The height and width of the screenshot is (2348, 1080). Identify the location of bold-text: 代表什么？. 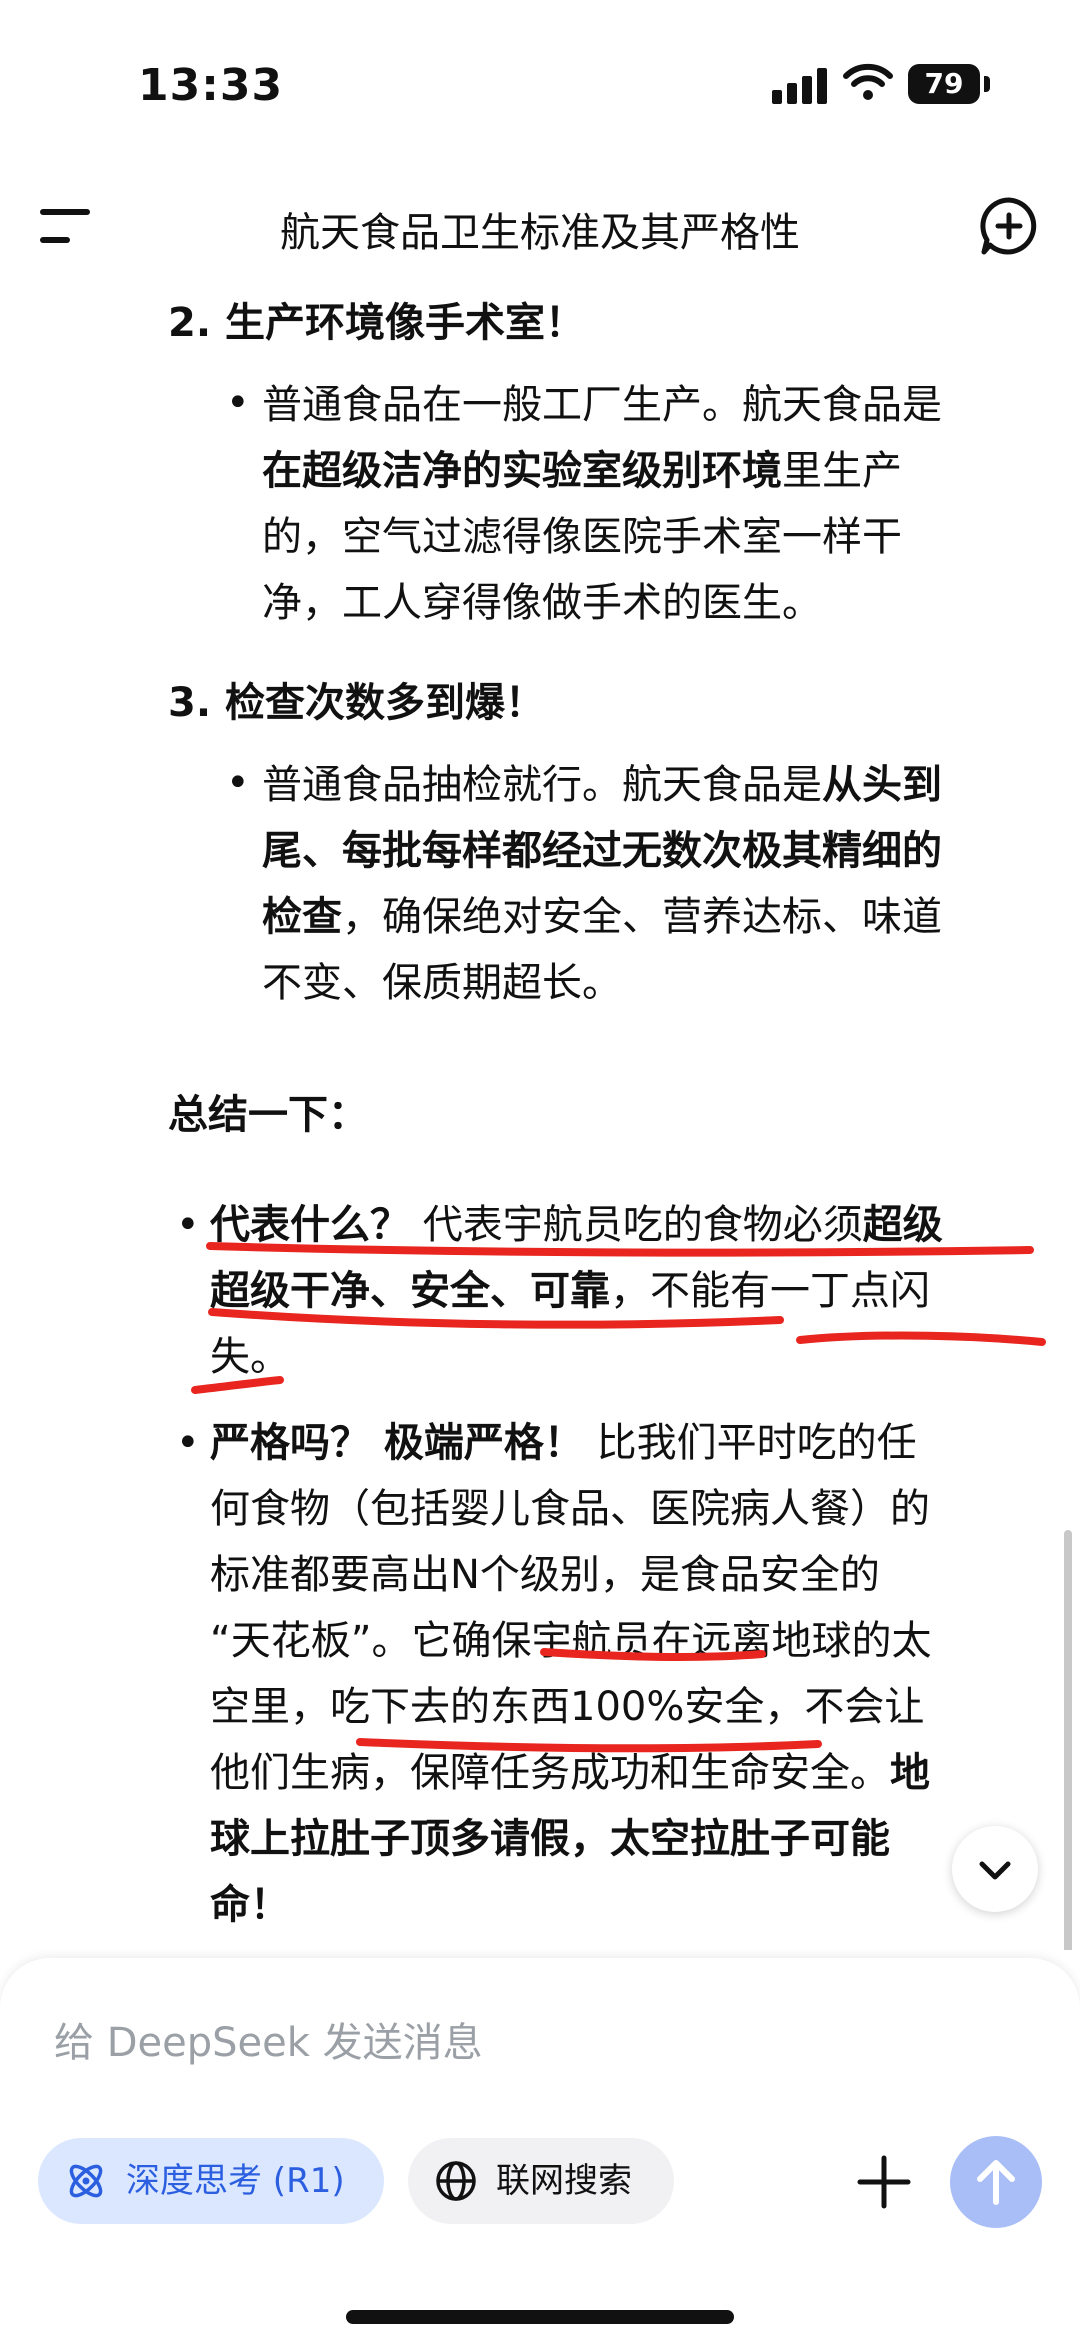
(310, 1225).